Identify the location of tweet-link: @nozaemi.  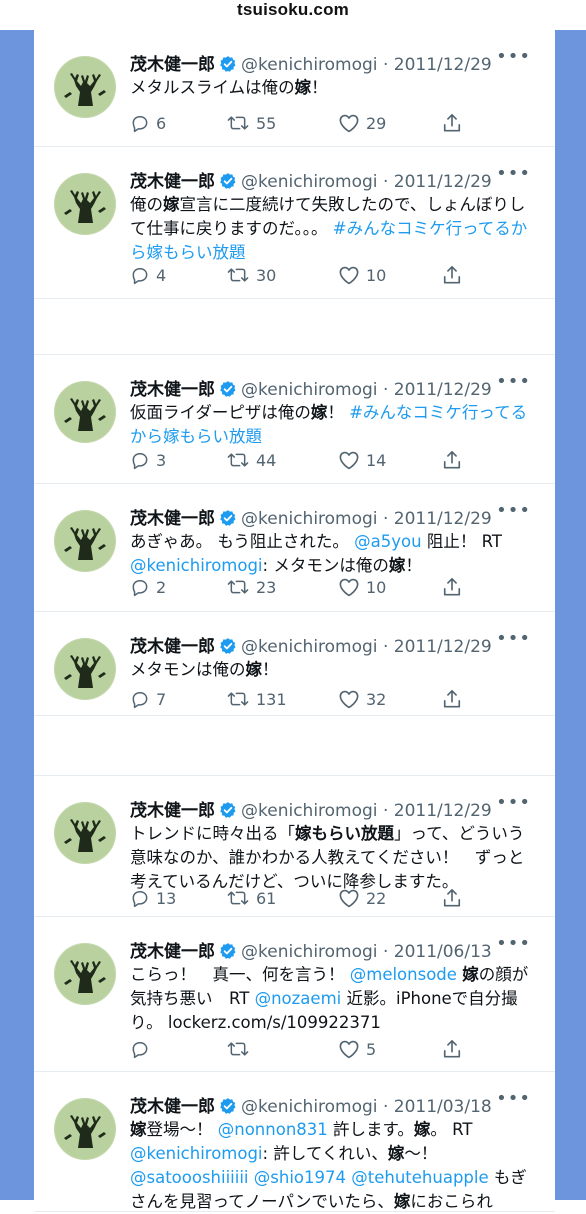
(298, 998).